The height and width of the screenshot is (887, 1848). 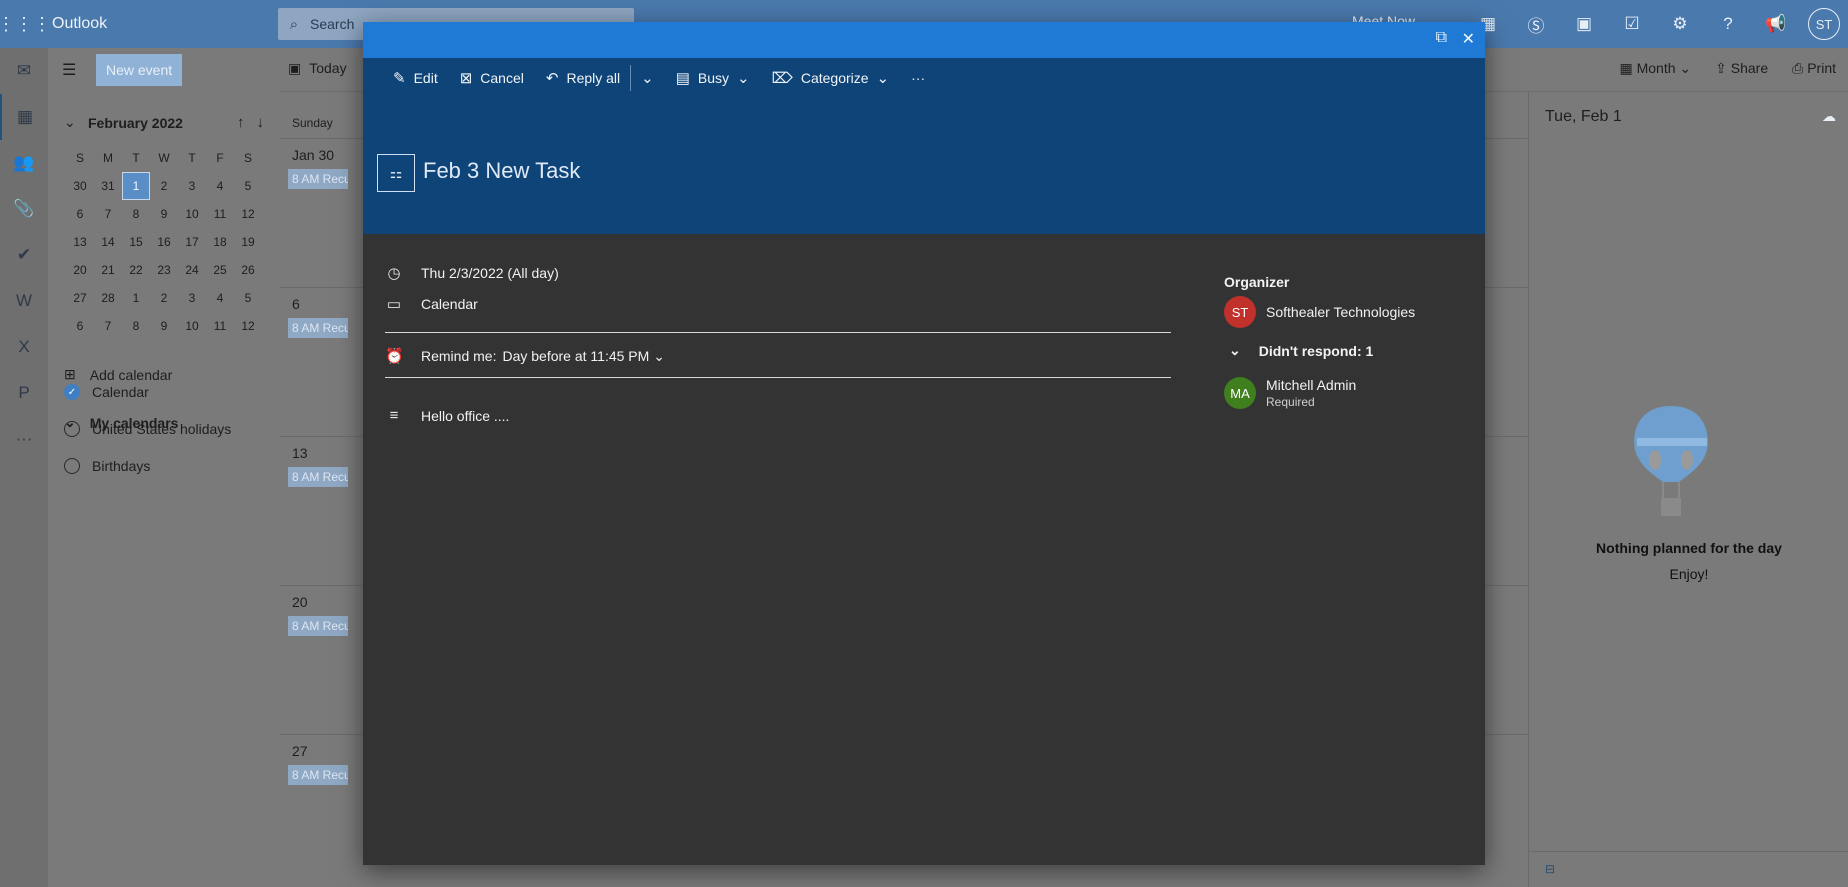 What do you see at coordinates (492, 78) in the screenshot?
I see `cancel-event-button: ⊠ Cancel` at bounding box center [492, 78].